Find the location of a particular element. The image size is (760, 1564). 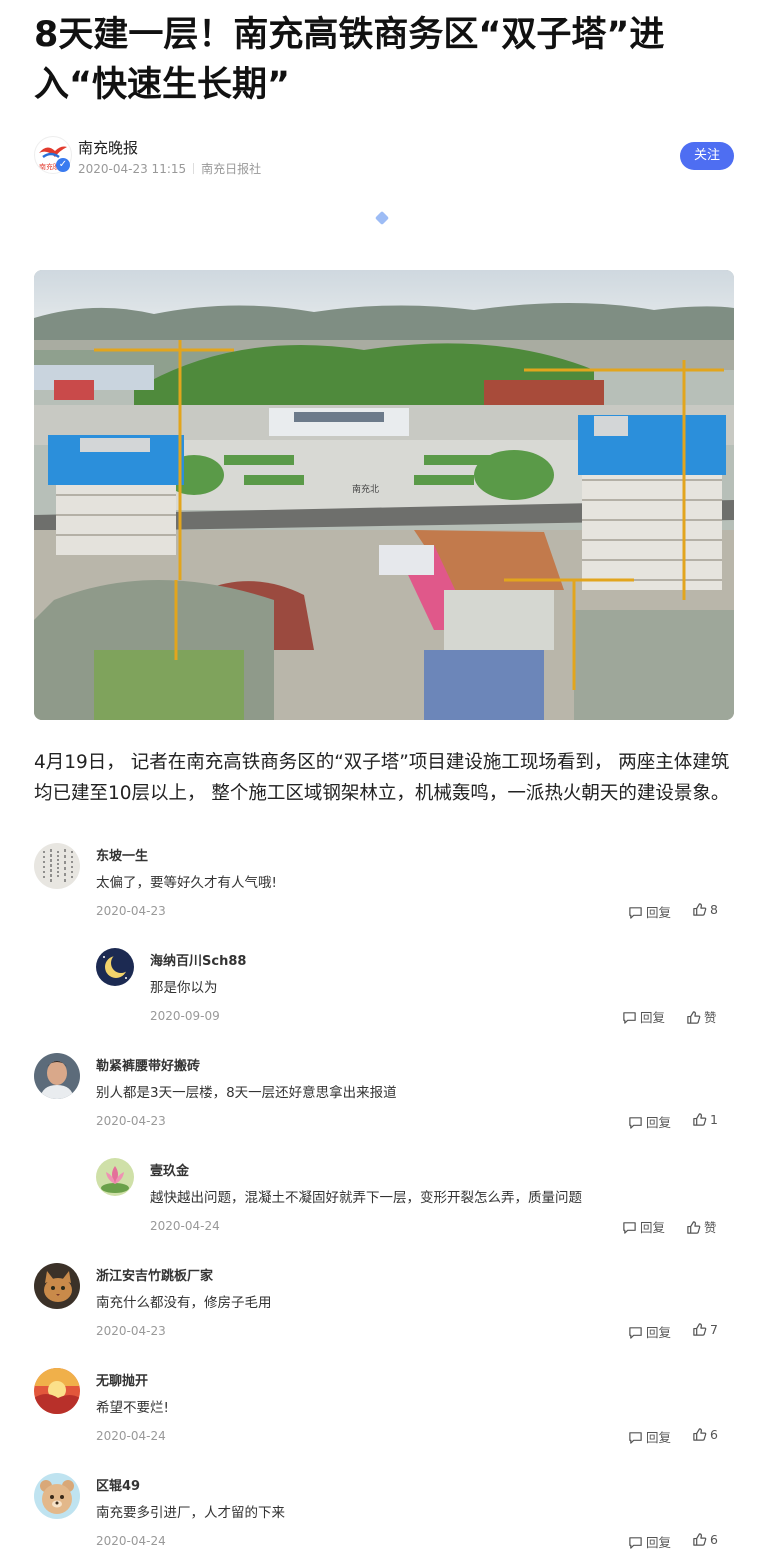

follow-button: 关注 is located at coordinates (707, 156).